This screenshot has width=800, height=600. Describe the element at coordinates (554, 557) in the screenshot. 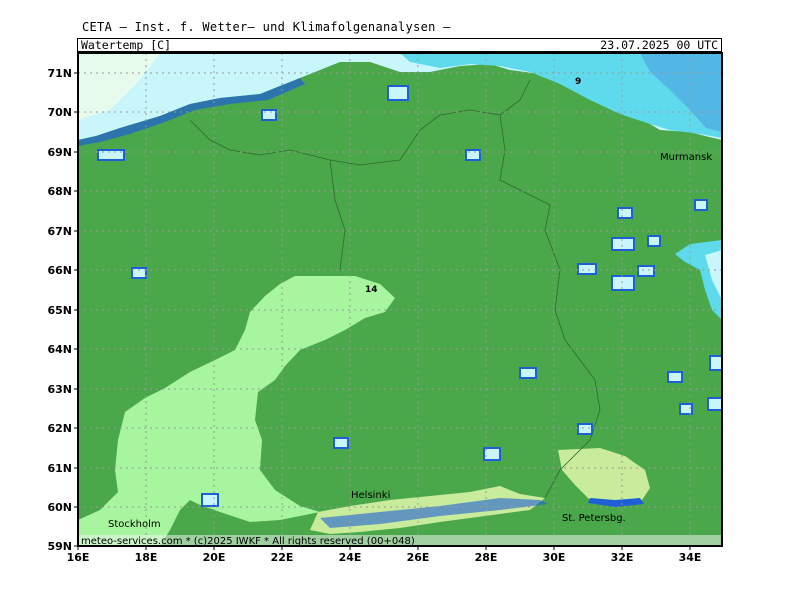

I see `lon-label-30e: 30E` at that location.